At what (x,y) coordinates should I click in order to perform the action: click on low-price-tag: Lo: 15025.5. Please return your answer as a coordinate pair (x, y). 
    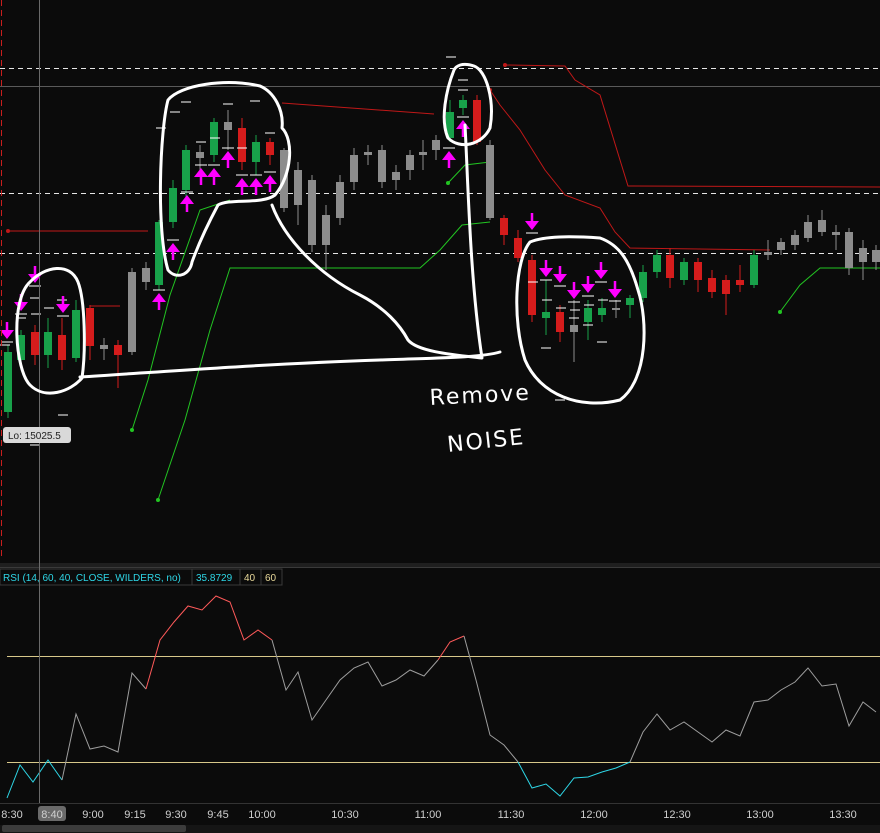
    Looking at the image, I should click on (37, 435).